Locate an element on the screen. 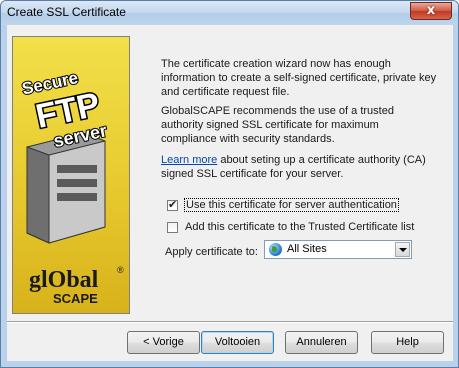 The height and width of the screenshot is (368, 459). server-auth-checkbox: ✔ is located at coordinates (172, 204).